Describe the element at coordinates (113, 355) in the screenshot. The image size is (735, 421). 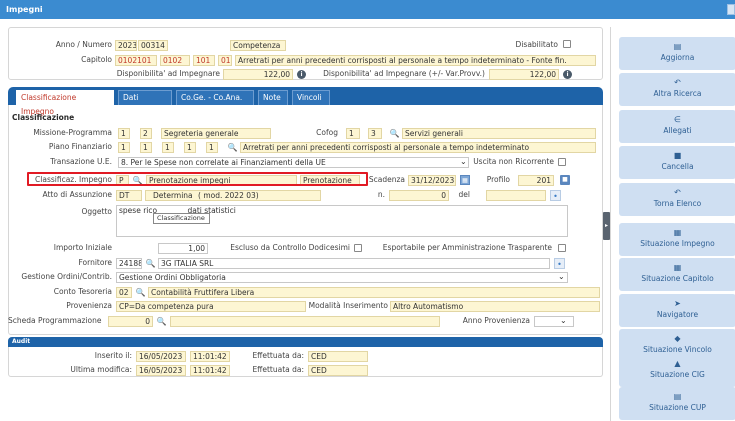
I see `inserito-label: Inserito il:` at that location.